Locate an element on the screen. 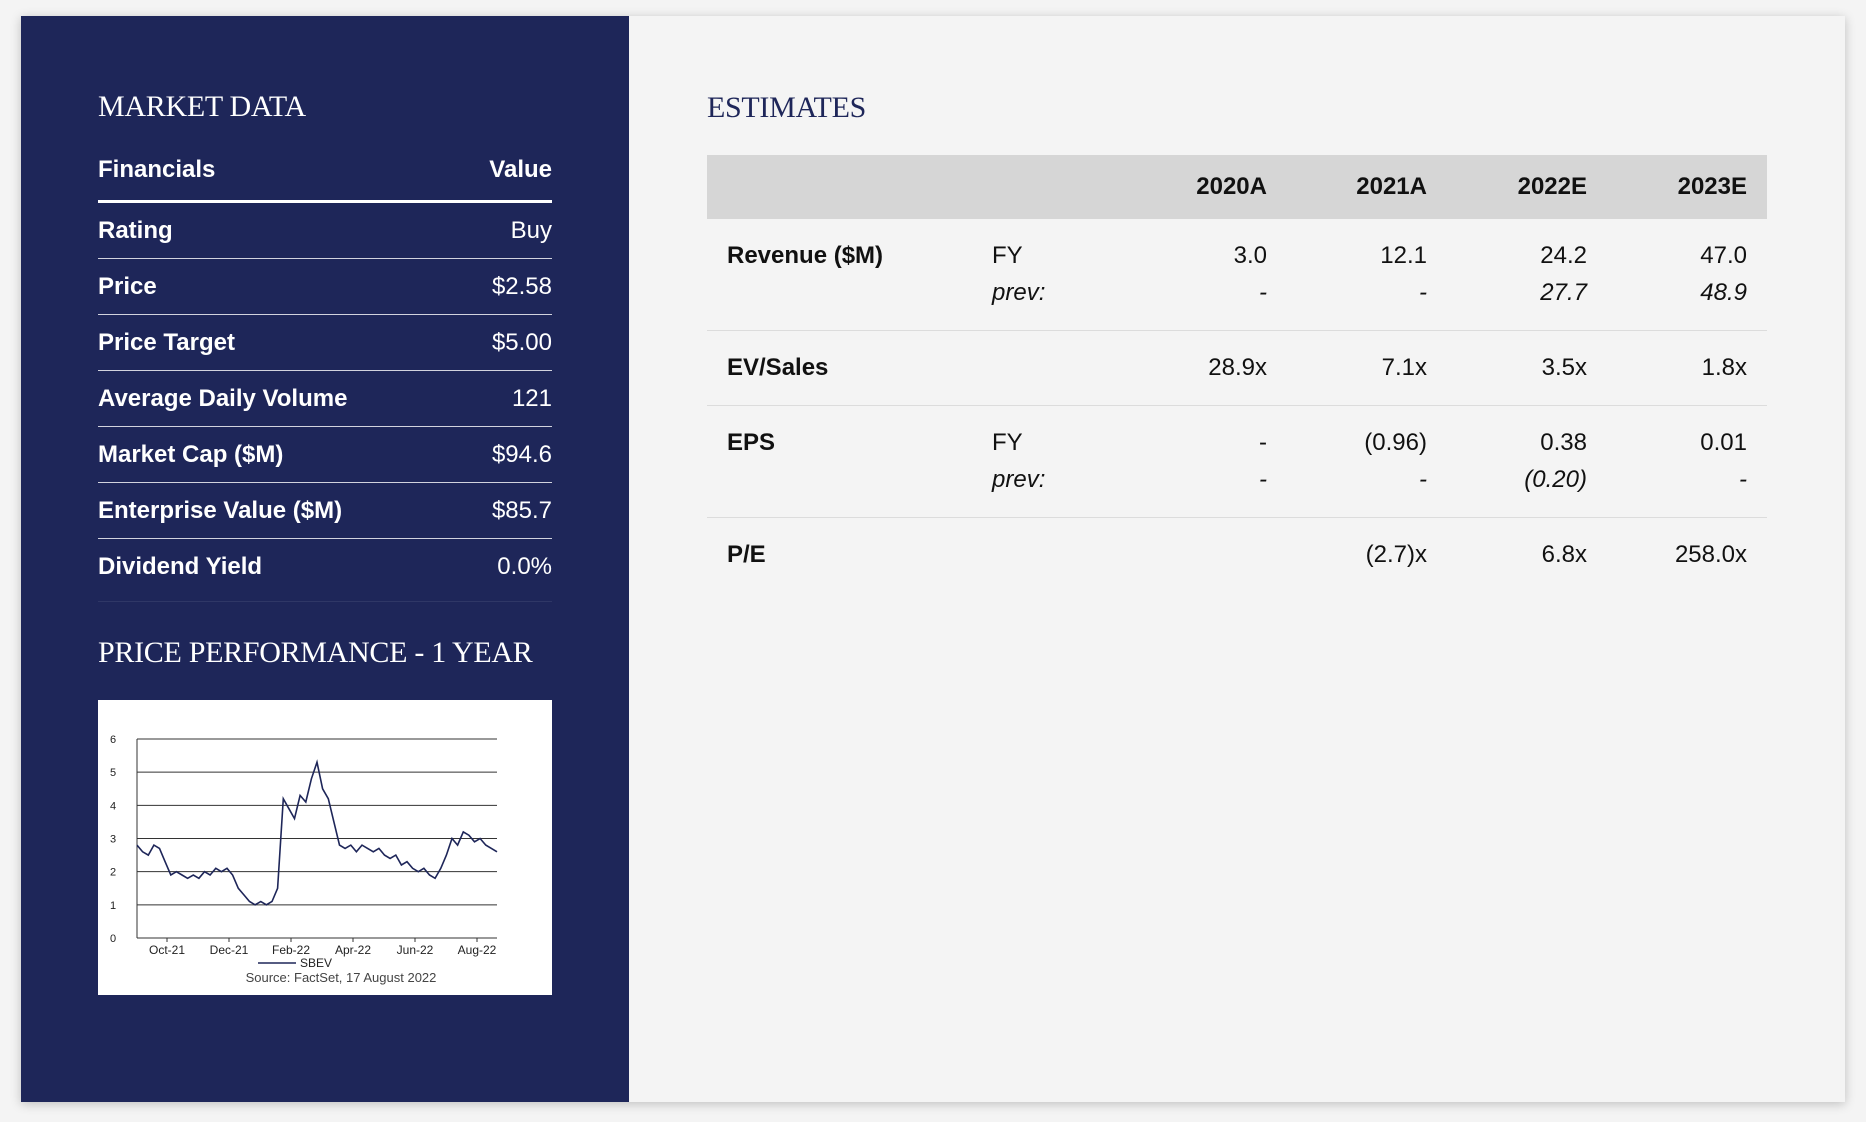  panel-divider is located at coordinates (325, 601).